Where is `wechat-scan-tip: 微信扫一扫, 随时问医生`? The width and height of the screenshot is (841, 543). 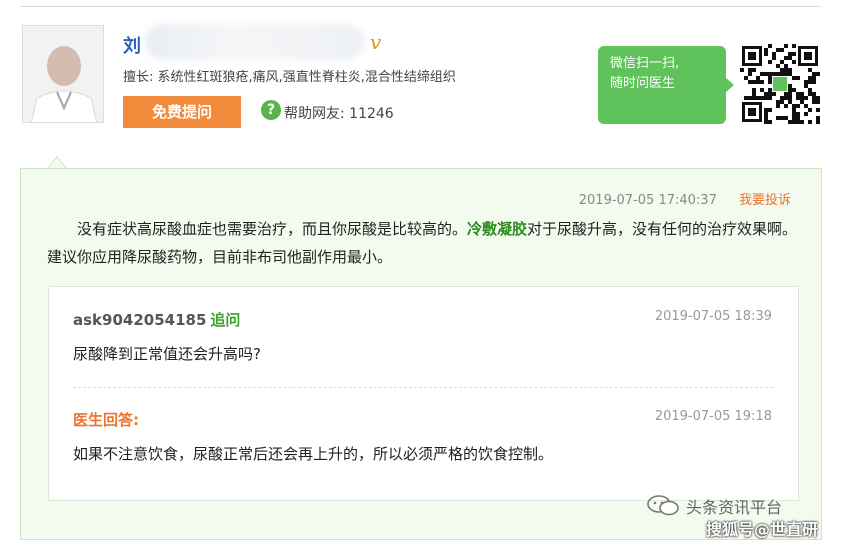
wechat-scan-tip: 微信扫一扫, 随时问医生 is located at coordinates (666, 85).